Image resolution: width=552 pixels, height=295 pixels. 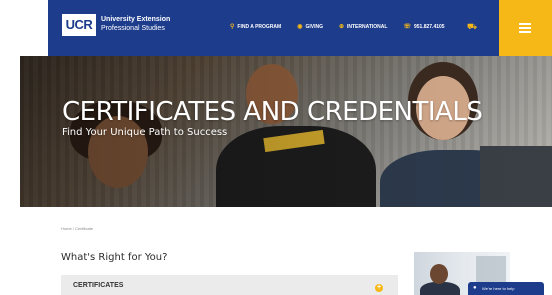 I want to click on search-icon: ⚲, so click(x=232, y=27).